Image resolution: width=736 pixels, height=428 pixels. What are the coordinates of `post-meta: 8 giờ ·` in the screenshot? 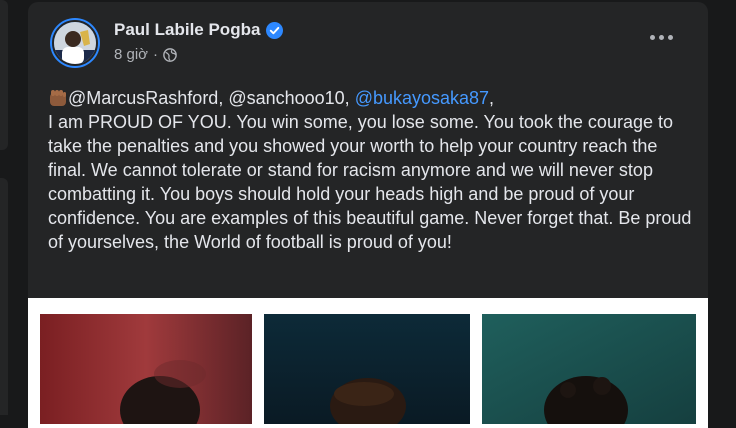 It's located at (145, 54).